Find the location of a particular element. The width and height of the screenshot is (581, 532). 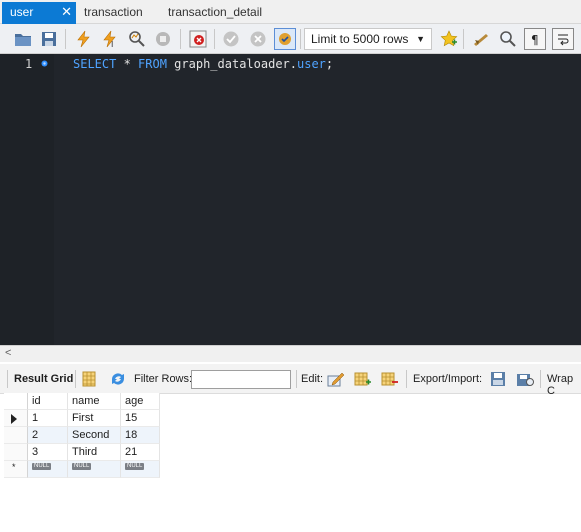

svg-text: I is located at coordinates (112, 44).